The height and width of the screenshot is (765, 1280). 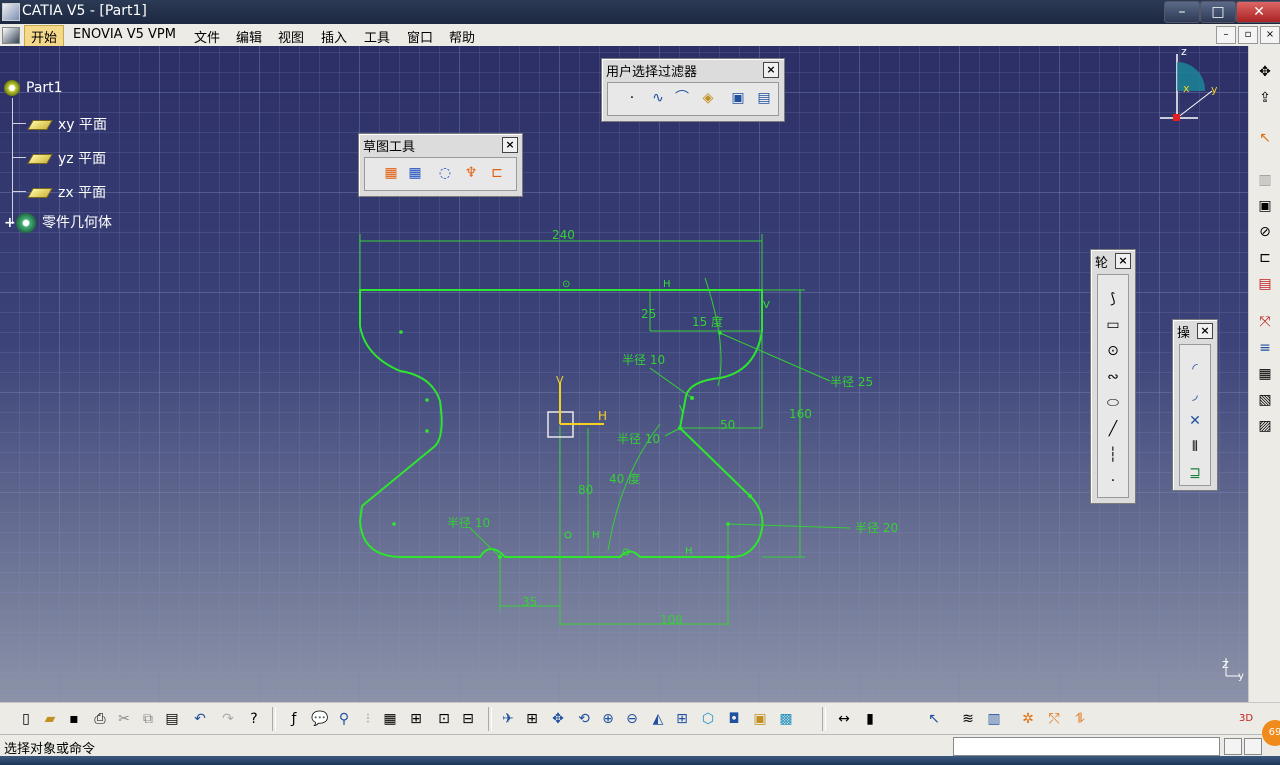 I want to click on stack-icon: ≋, so click(x=968, y=719).